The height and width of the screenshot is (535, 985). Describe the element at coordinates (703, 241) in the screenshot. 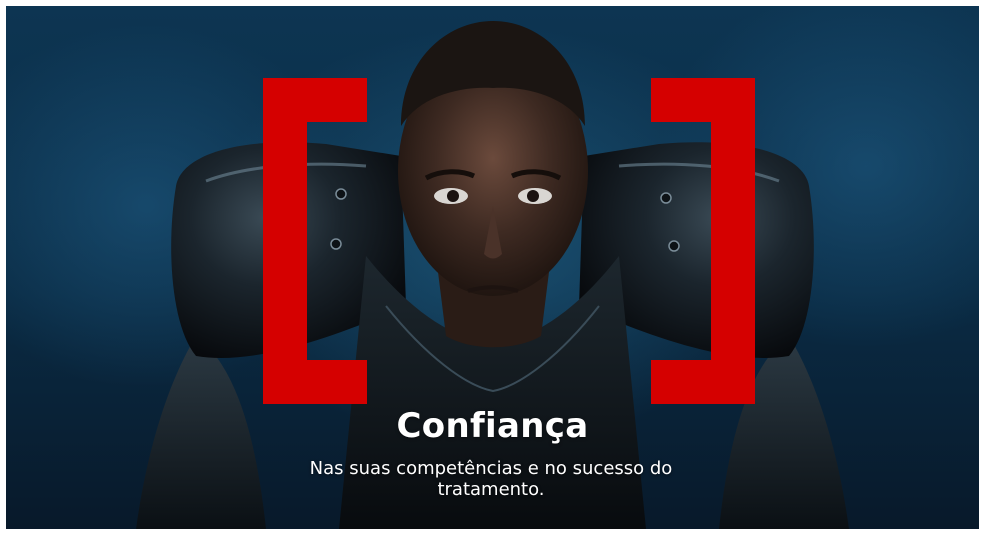

I see `right-bracket-icon` at that location.